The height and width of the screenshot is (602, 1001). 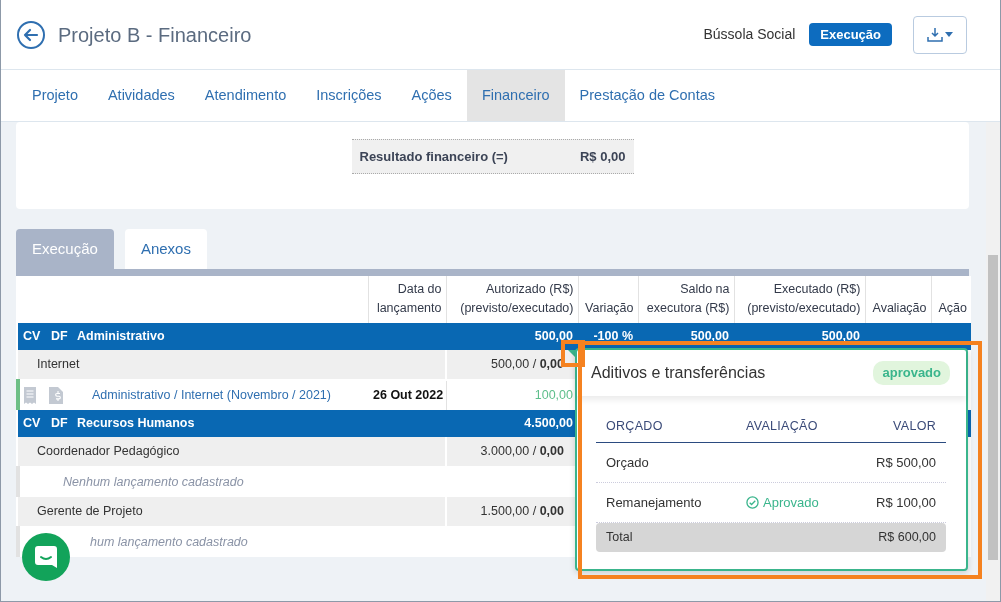 I want to click on table-cell-text: Remanejamento, so click(x=654, y=502).